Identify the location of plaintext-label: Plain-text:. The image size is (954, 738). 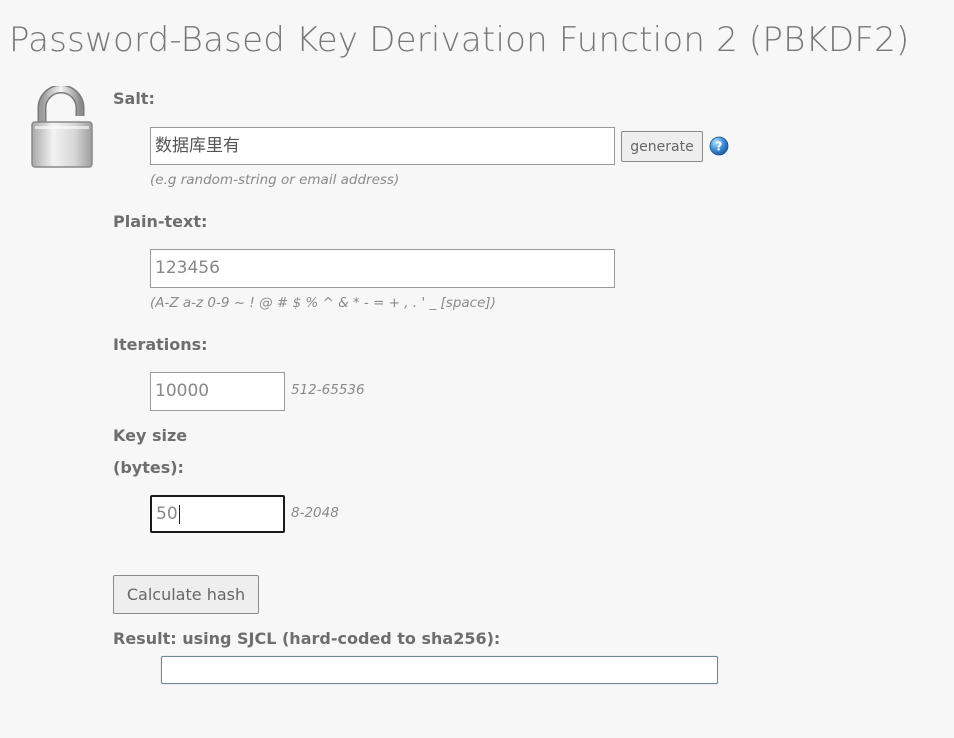
(160, 221).